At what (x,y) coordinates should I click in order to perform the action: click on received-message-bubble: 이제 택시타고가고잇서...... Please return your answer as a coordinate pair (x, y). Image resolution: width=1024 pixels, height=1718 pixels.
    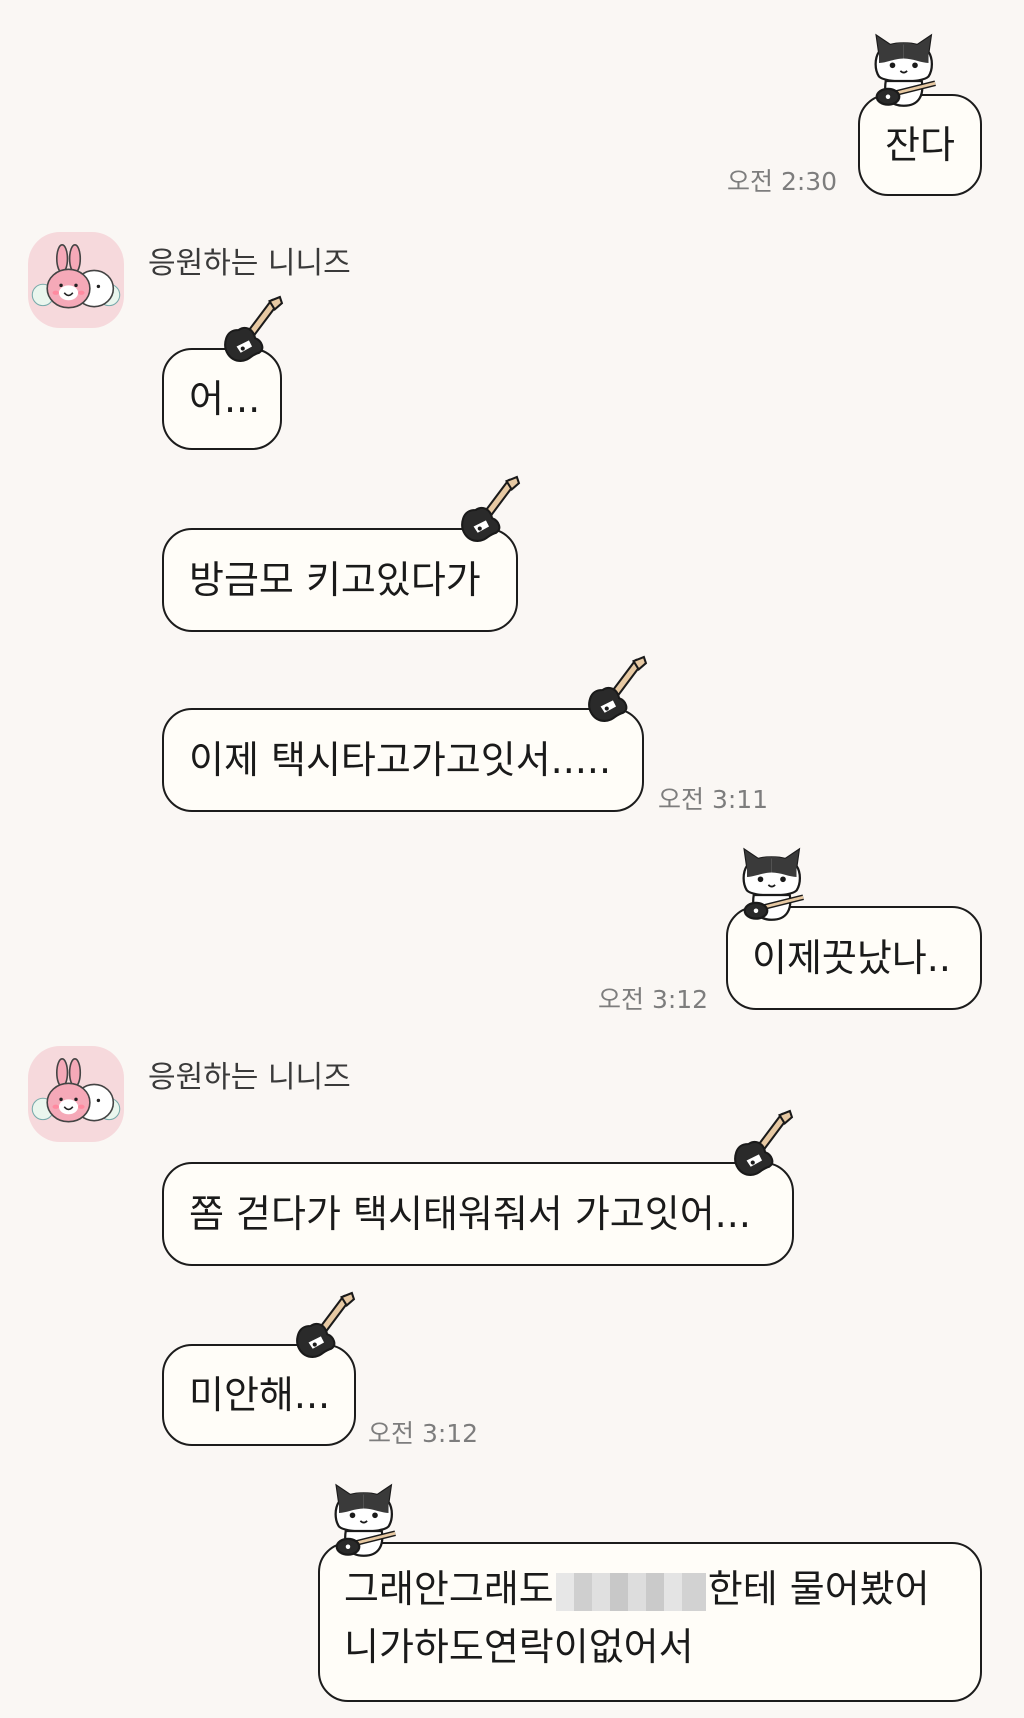
    Looking at the image, I should click on (403, 760).